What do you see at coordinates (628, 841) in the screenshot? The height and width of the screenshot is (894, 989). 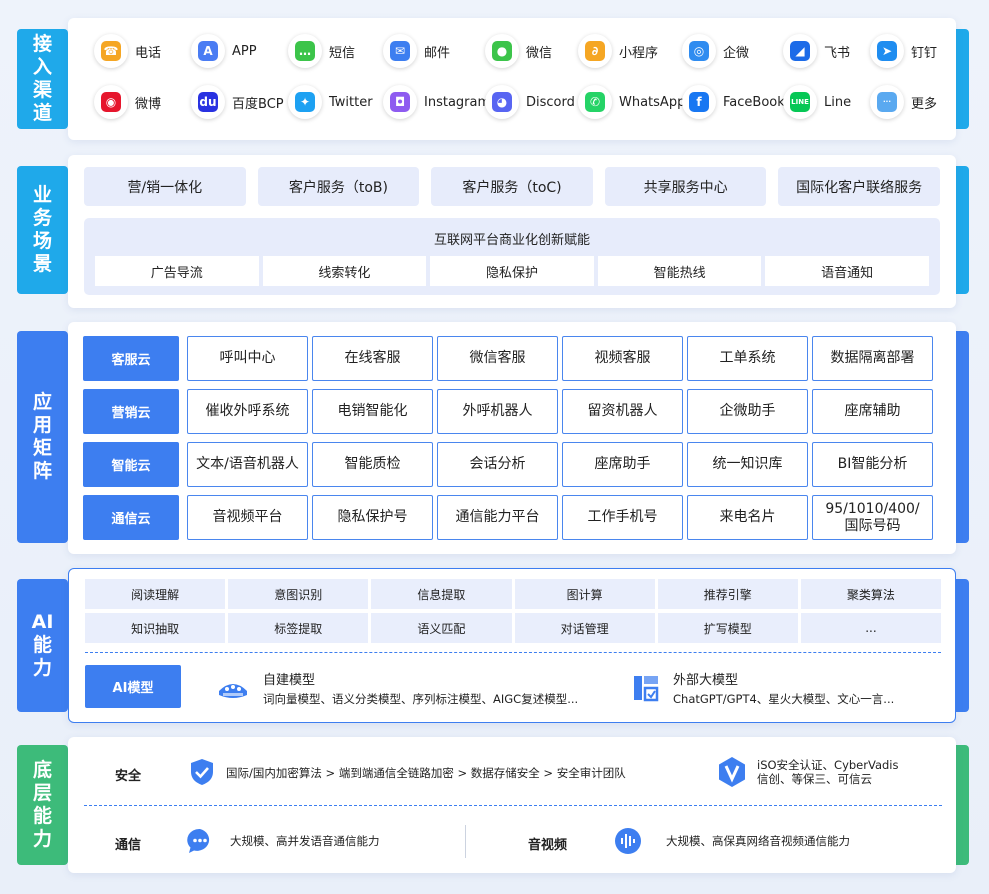 I see `audio-wave-icon` at bounding box center [628, 841].